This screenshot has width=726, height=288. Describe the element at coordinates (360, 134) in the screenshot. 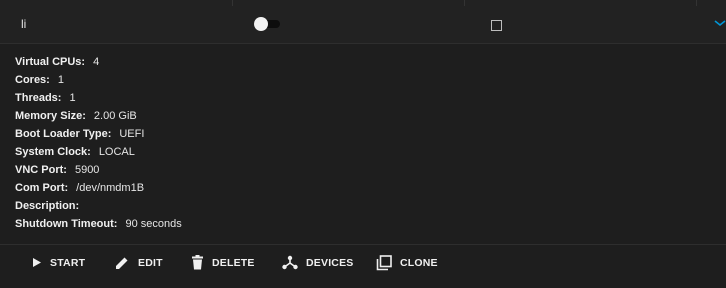

I see `detail-boot-loader-type: Boot Loader Type: UEFI` at that location.